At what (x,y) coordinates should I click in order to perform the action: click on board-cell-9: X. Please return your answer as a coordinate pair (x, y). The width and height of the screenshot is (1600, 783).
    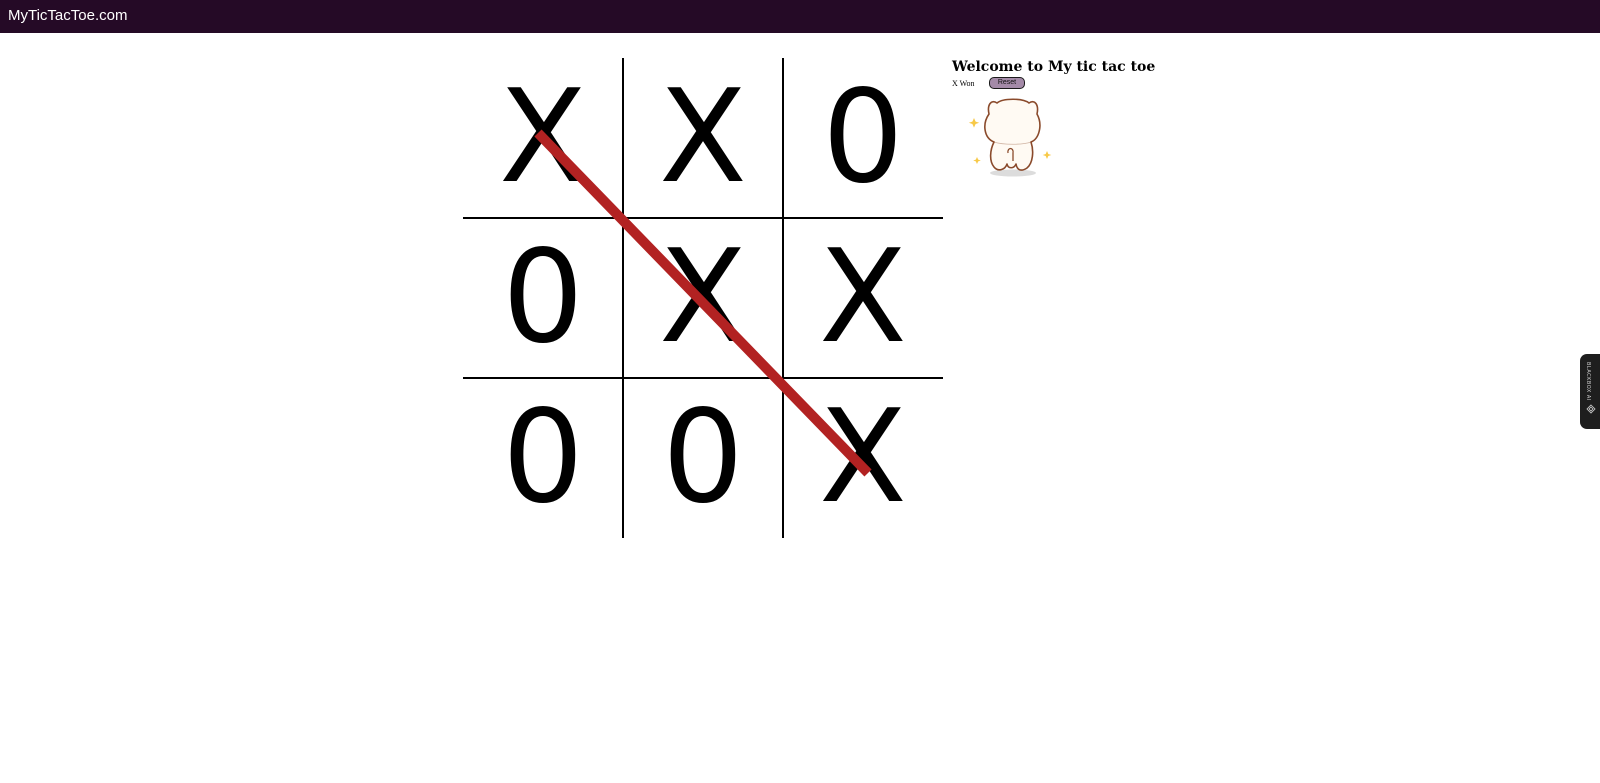
    Looking at the image, I should click on (863, 458).